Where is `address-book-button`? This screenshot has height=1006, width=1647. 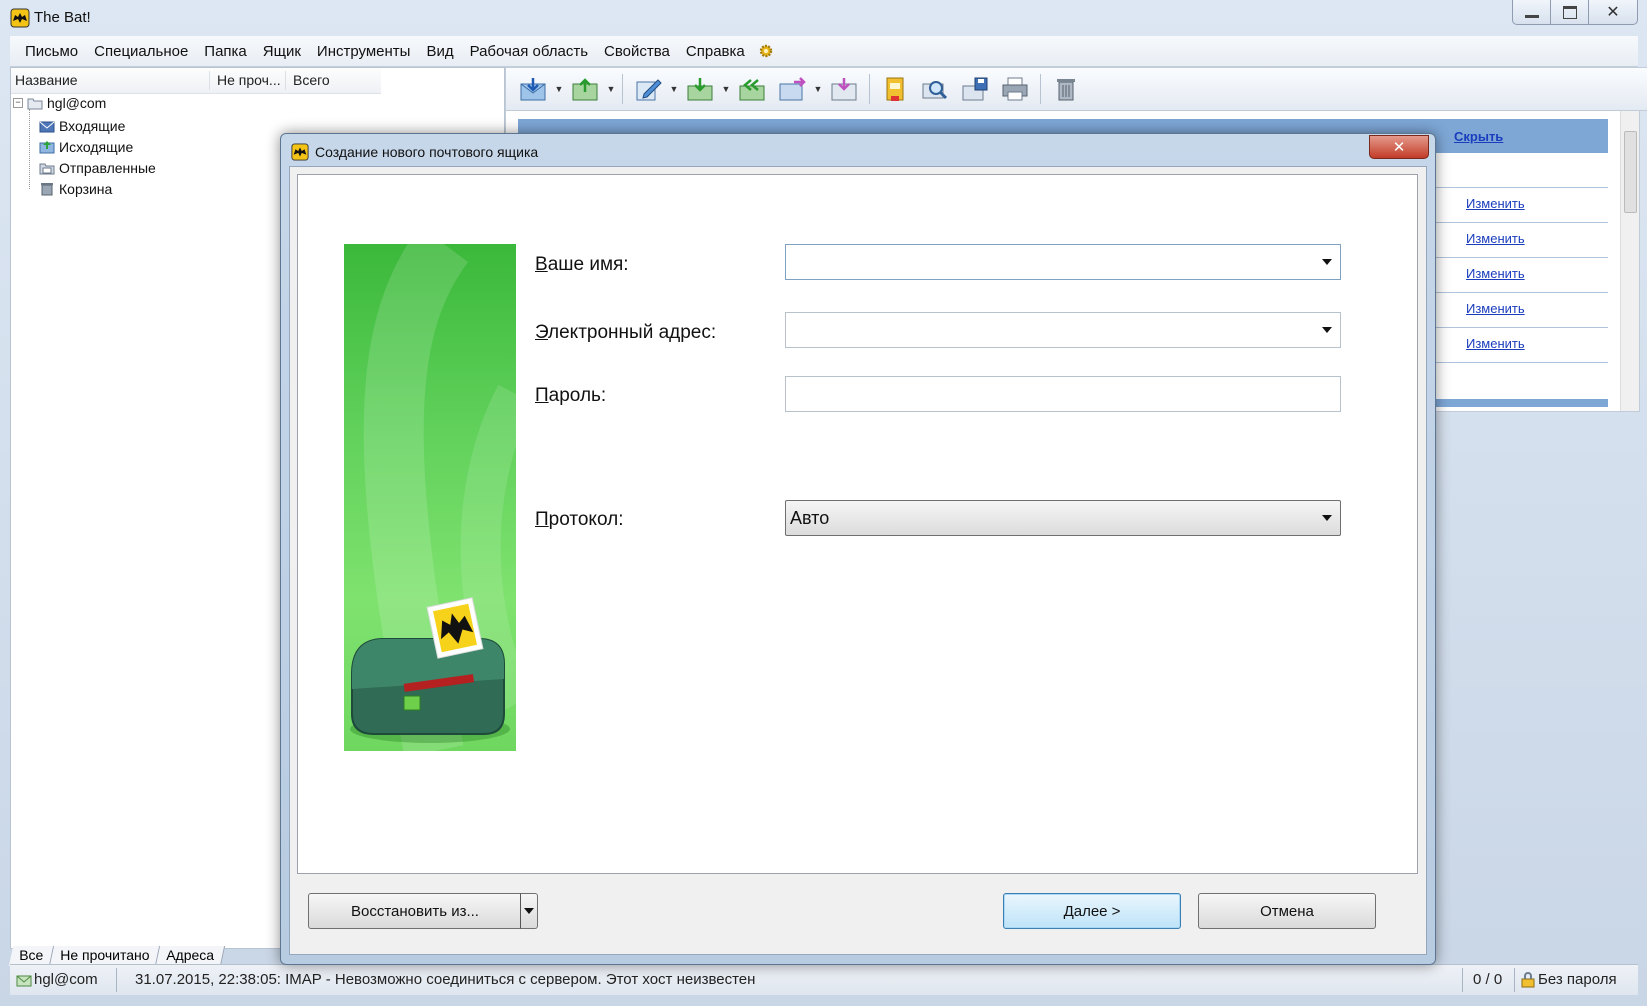
address-book-button is located at coordinates (895, 89).